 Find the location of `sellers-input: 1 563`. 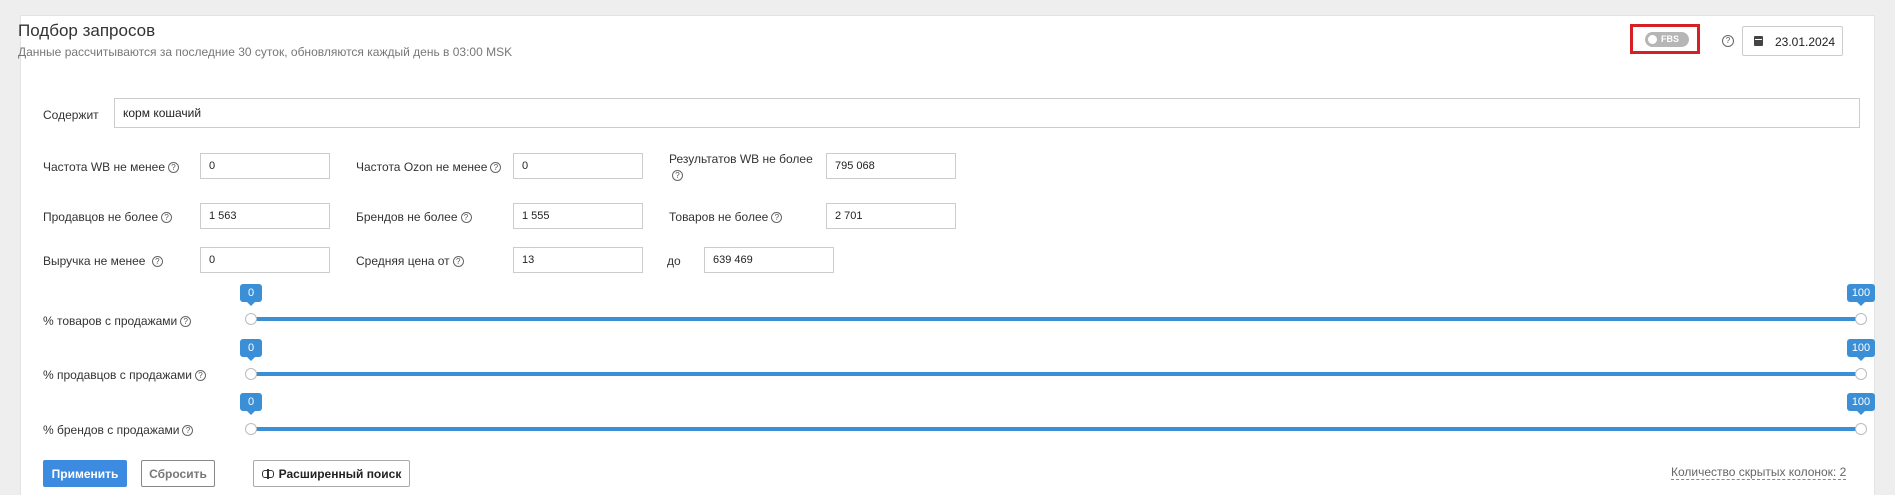

sellers-input: 1 563 is located at coordinates (265, 216).